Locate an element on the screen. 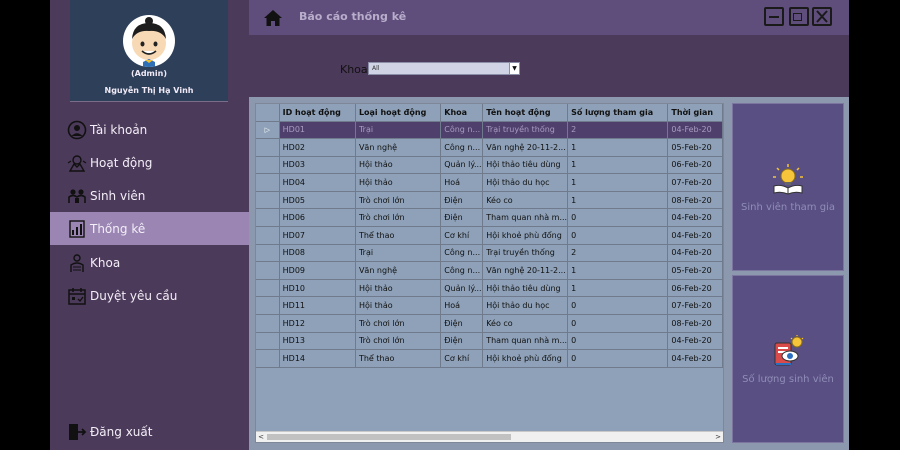 The image size is (900, 450). maximize-button is located at coordinates (799, 16).